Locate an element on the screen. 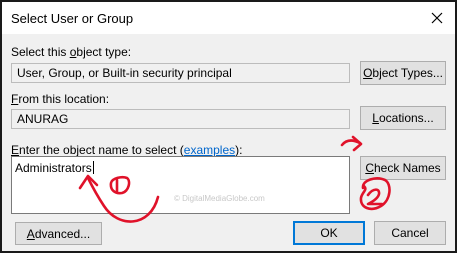 The image size is (457, 253). title-bar: Select User or Group is located at coordinates (228, 18).